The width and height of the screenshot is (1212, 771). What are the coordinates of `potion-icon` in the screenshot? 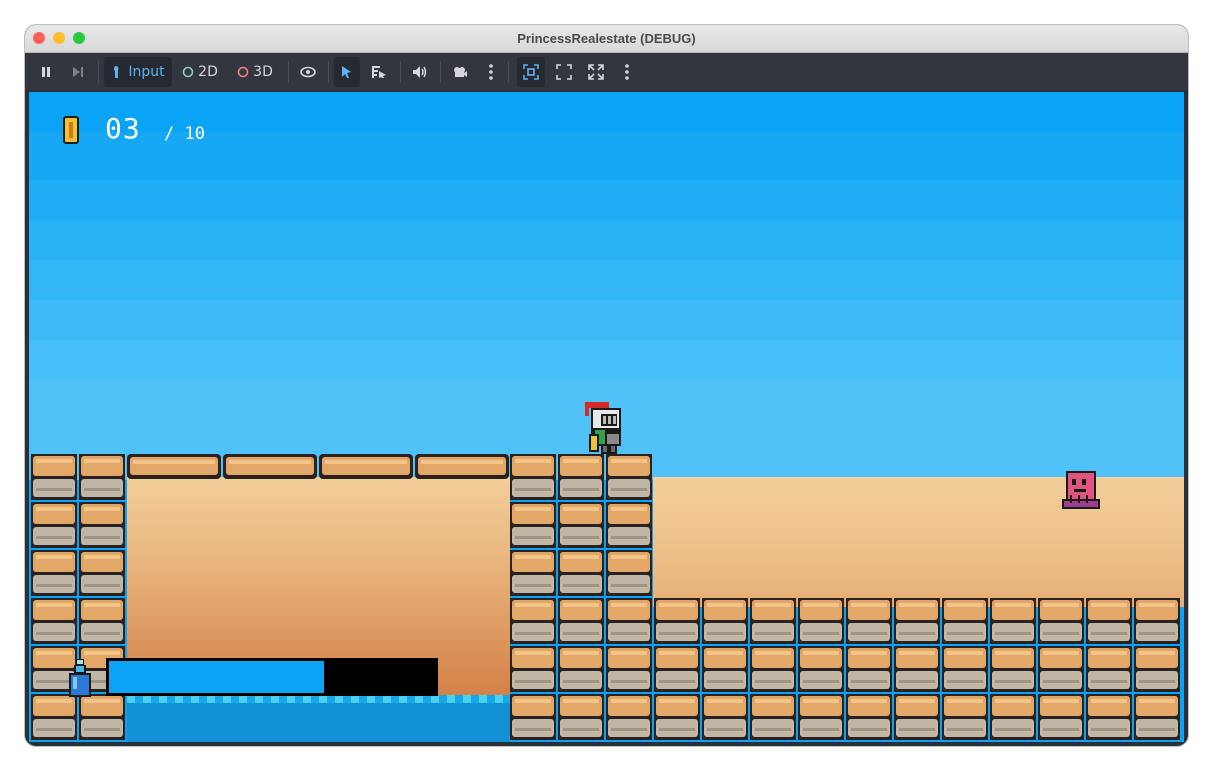 It's located at (80, 678).